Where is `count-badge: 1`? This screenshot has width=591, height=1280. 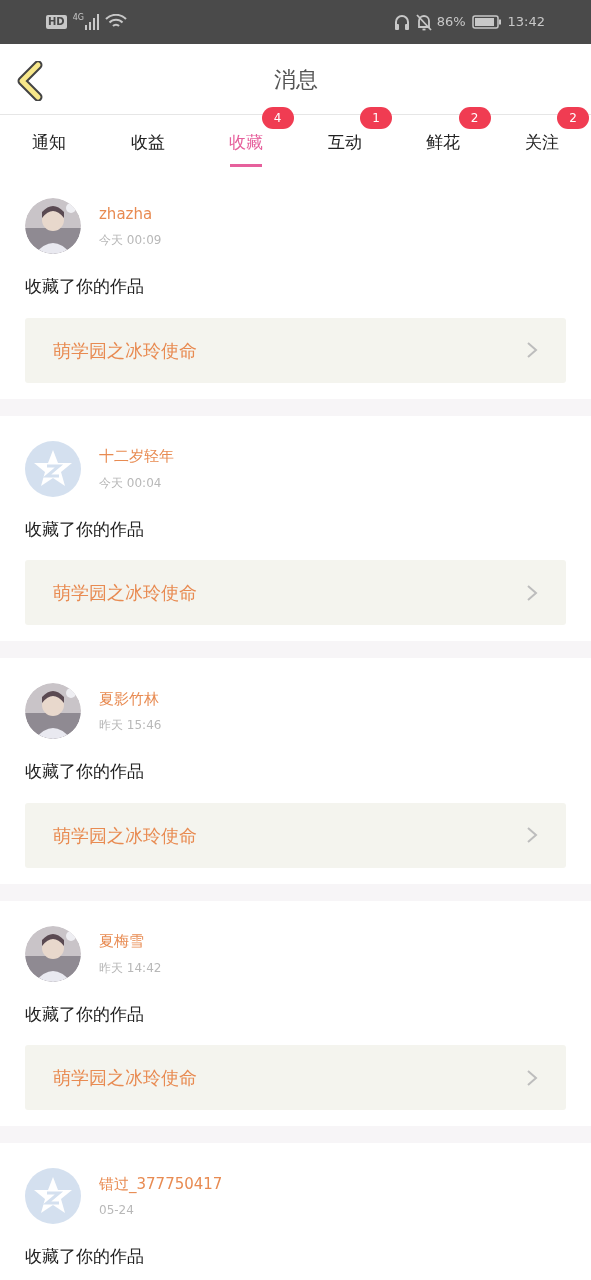 count-badge: 1 is located at coordinates (376, 118).